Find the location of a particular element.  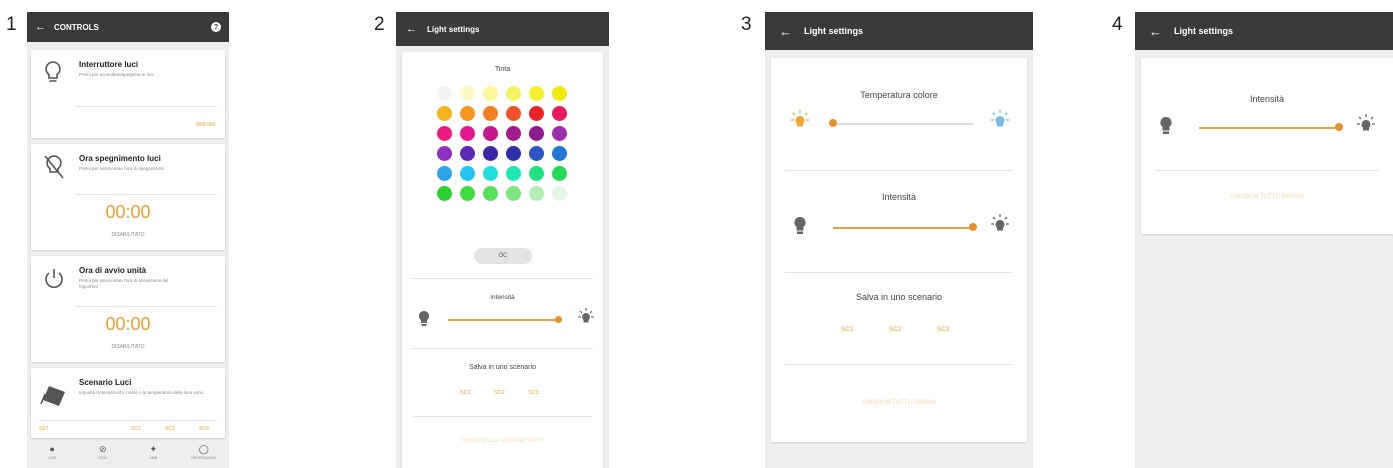

nav-label: HMB is located at coordinates (153, 458).